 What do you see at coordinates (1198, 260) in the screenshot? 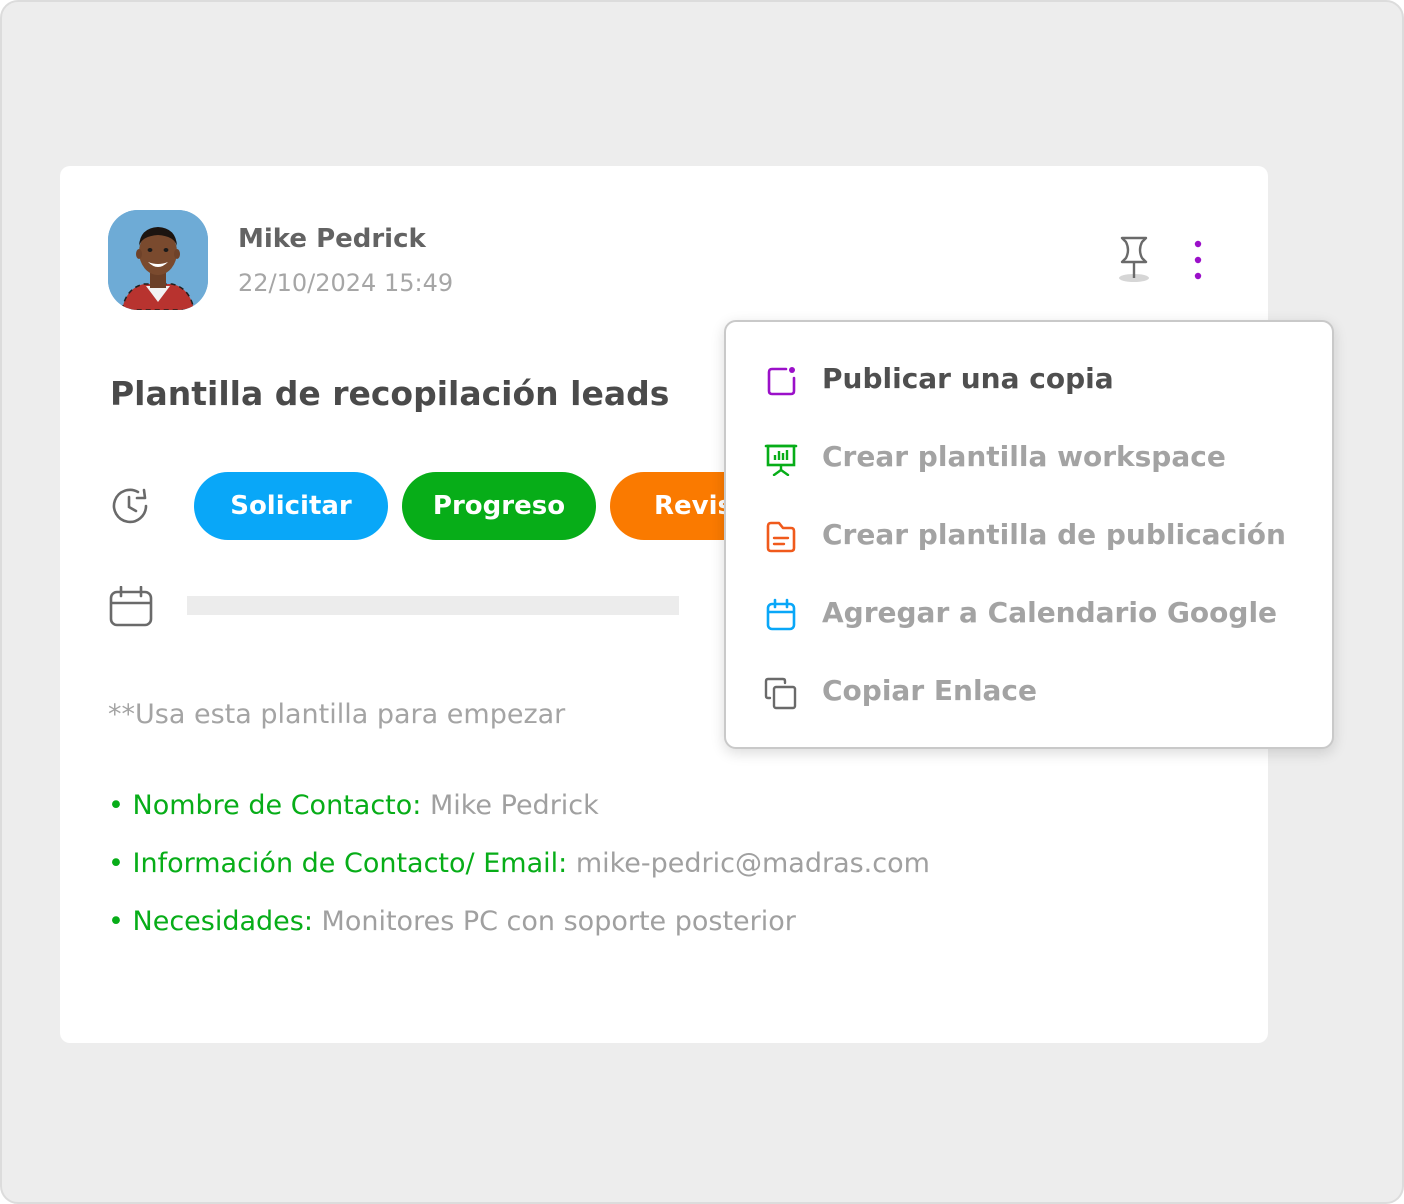
I see `vertical-dots-icon` at bounding box center [1198, 260].